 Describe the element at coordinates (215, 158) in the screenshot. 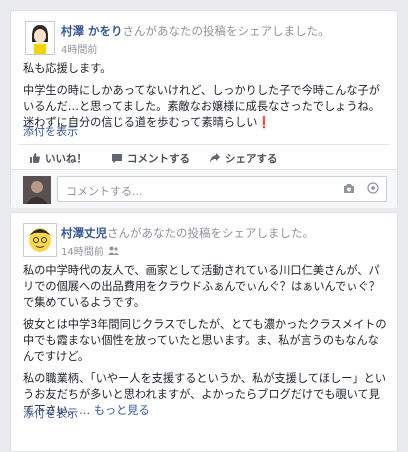

I see `share-arrow-icon` at that location.